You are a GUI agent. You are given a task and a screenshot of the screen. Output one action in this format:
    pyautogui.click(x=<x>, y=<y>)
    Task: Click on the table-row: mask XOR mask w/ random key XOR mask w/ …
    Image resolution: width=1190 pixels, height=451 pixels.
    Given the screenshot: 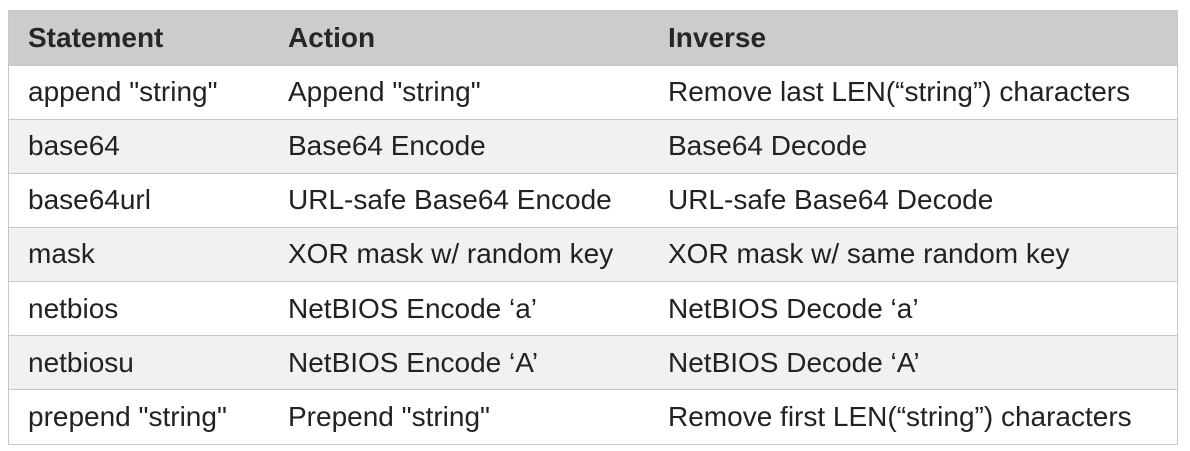 What is the action you would take?
    pyautogui.click(x=593, y=254)
    